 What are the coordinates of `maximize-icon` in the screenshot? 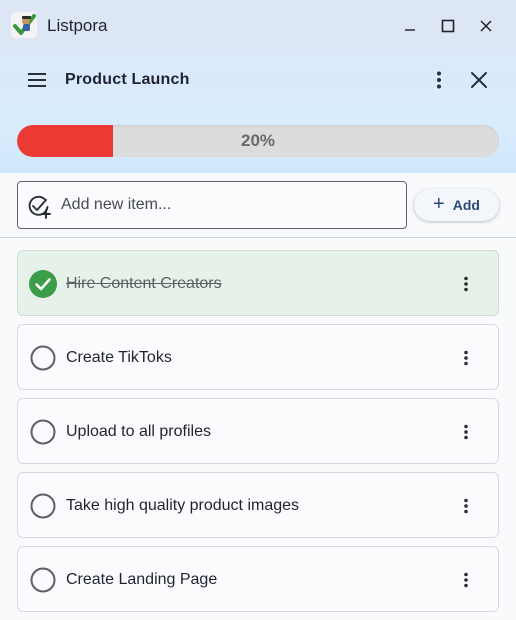 It's located at (448, 26).